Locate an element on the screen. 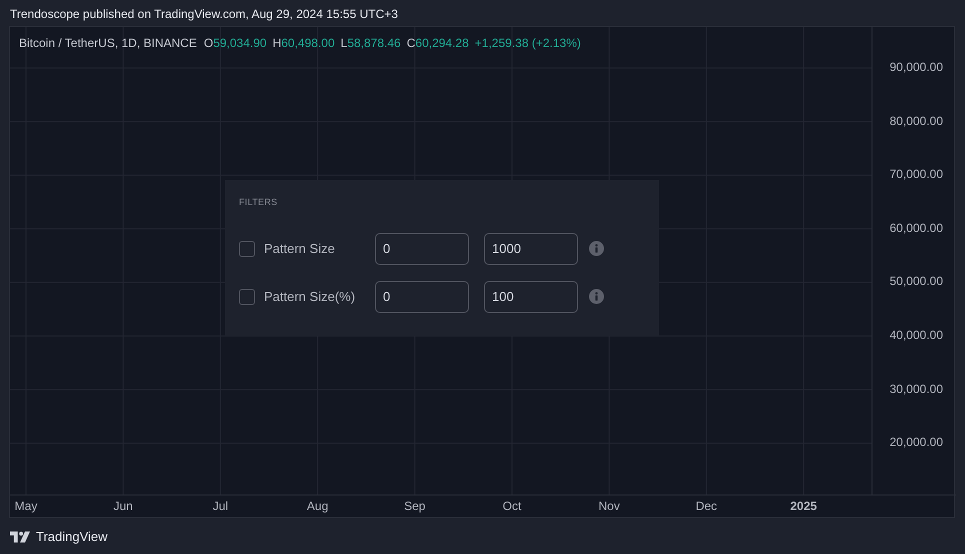 This screenshot has width=965, height=554. ohlc-value: 60,294.28 is located at coordinates (442, 43).